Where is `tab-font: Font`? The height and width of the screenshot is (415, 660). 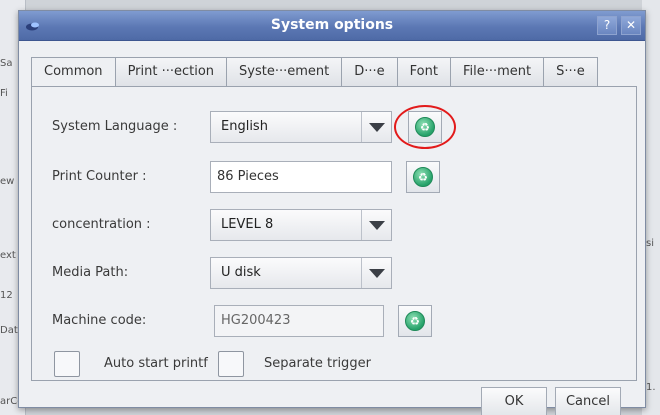 tab-font: Font is located at coordinates (424, 72).